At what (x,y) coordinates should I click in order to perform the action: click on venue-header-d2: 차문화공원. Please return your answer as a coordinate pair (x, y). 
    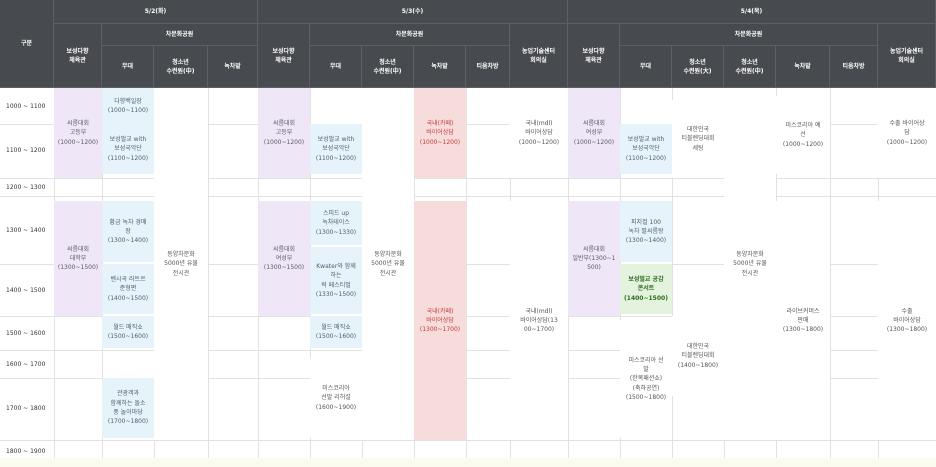
    Looking at the image, I should click on (410, 35).